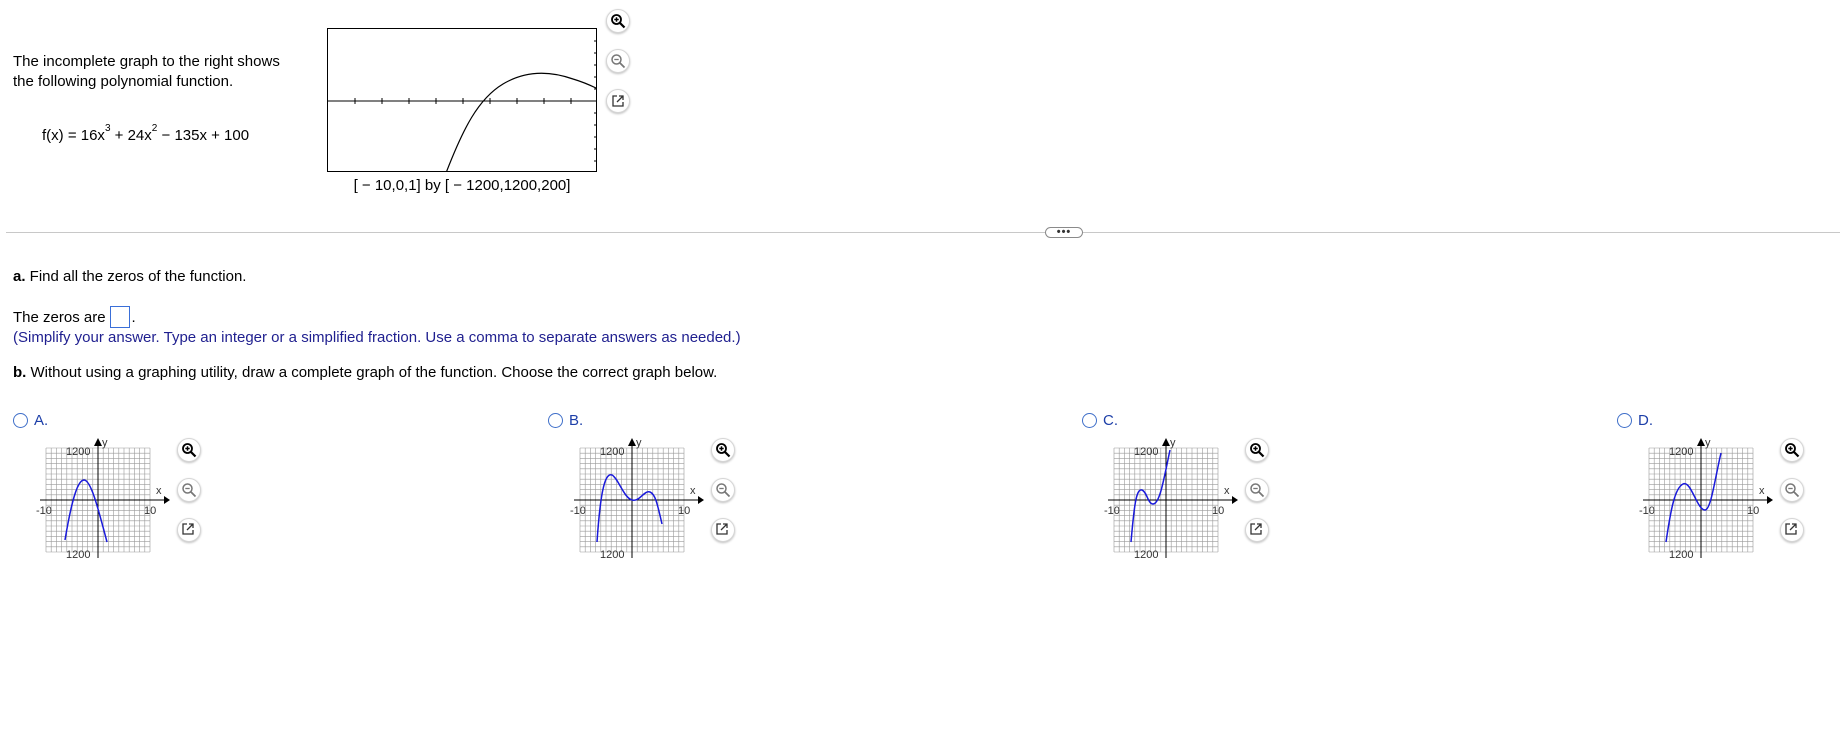 Image resolution: width=1840 pixels, height=738 pixels. I want to click on choice-b-radio: B., so click(565, 420).